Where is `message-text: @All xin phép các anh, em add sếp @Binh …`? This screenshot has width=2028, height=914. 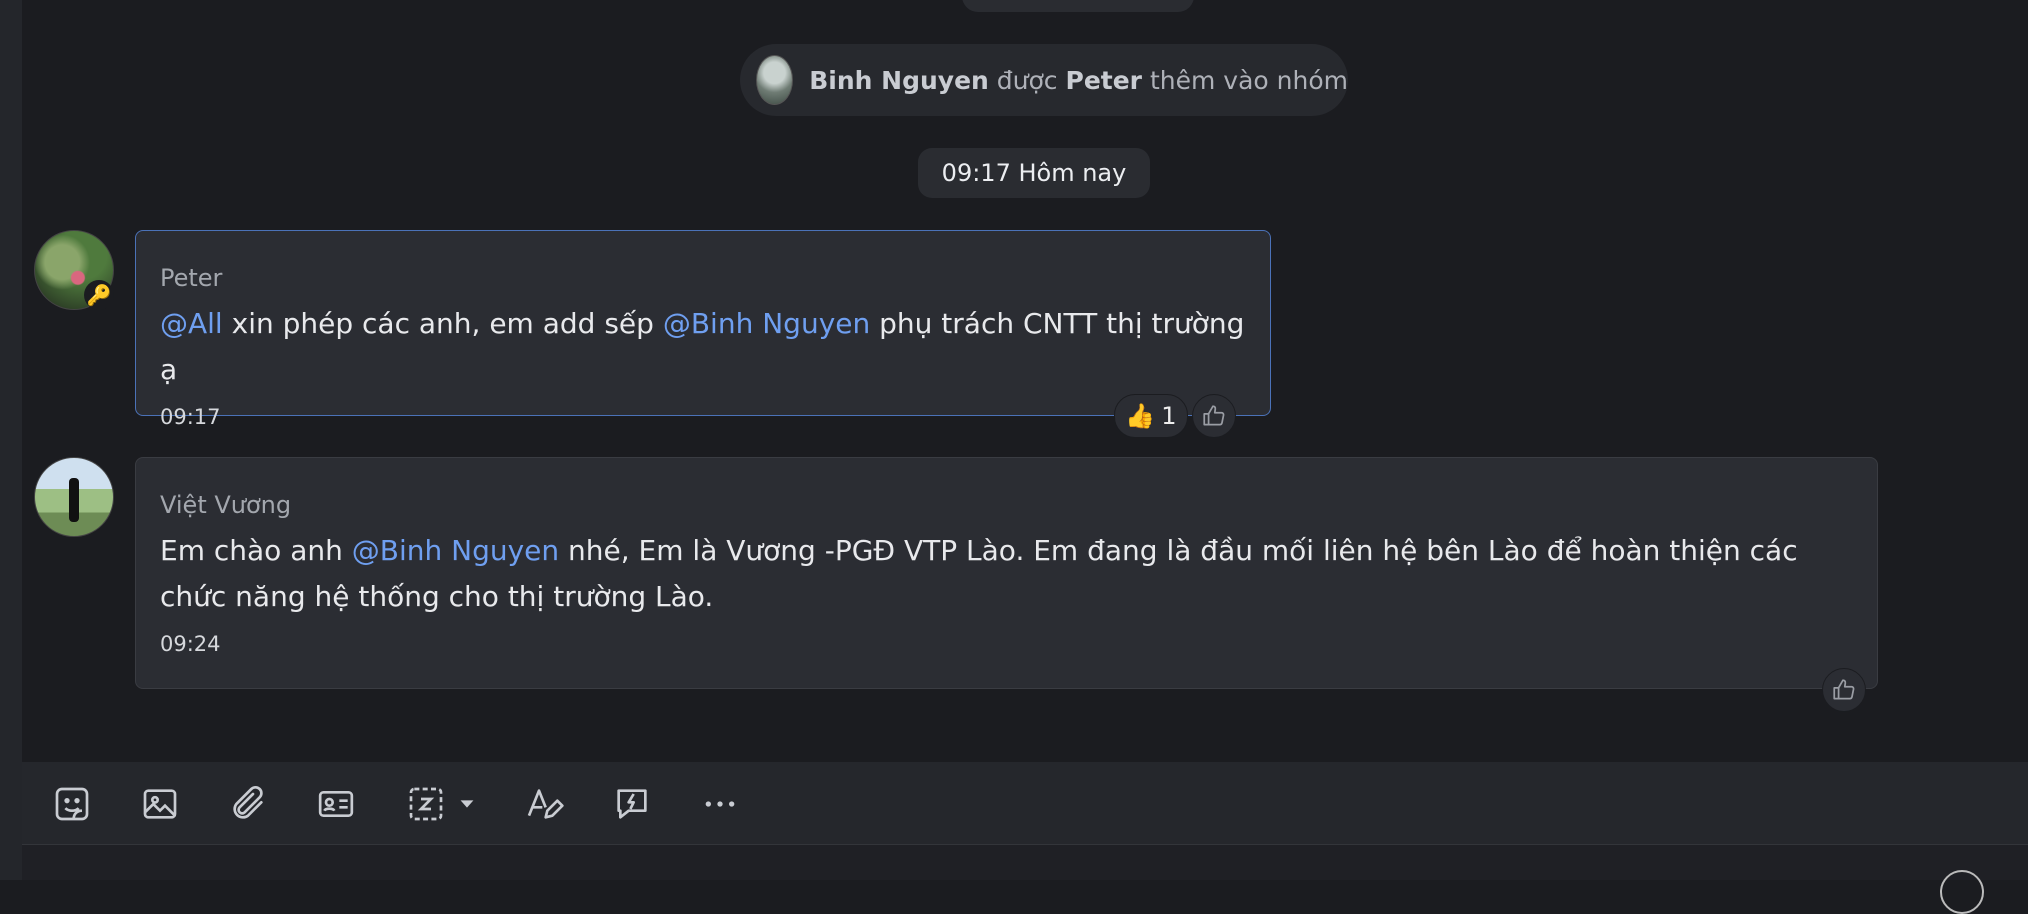
message-text: @All xin phép các anh, em add sếp @Binh … is located at coordinates (703, 347).